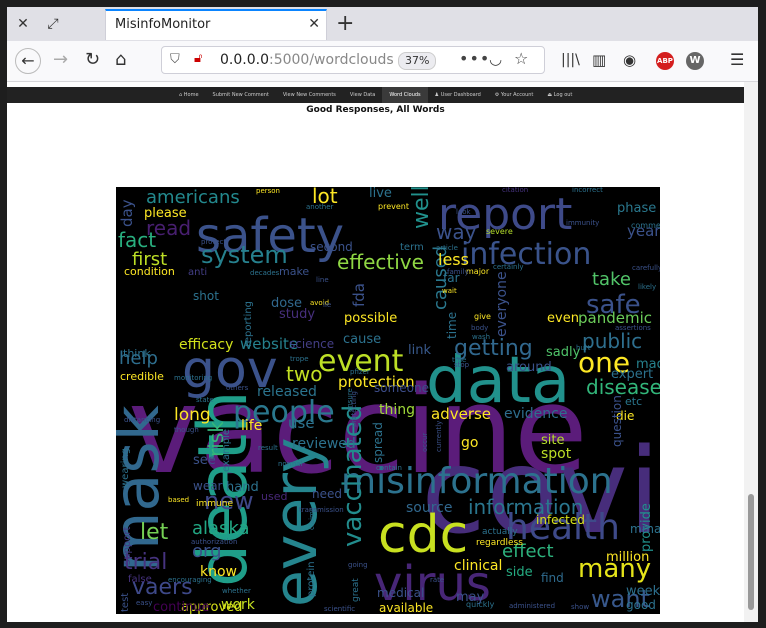  I want to click on site-nav-view-new-comments: View New Comments, so click(309, 95).